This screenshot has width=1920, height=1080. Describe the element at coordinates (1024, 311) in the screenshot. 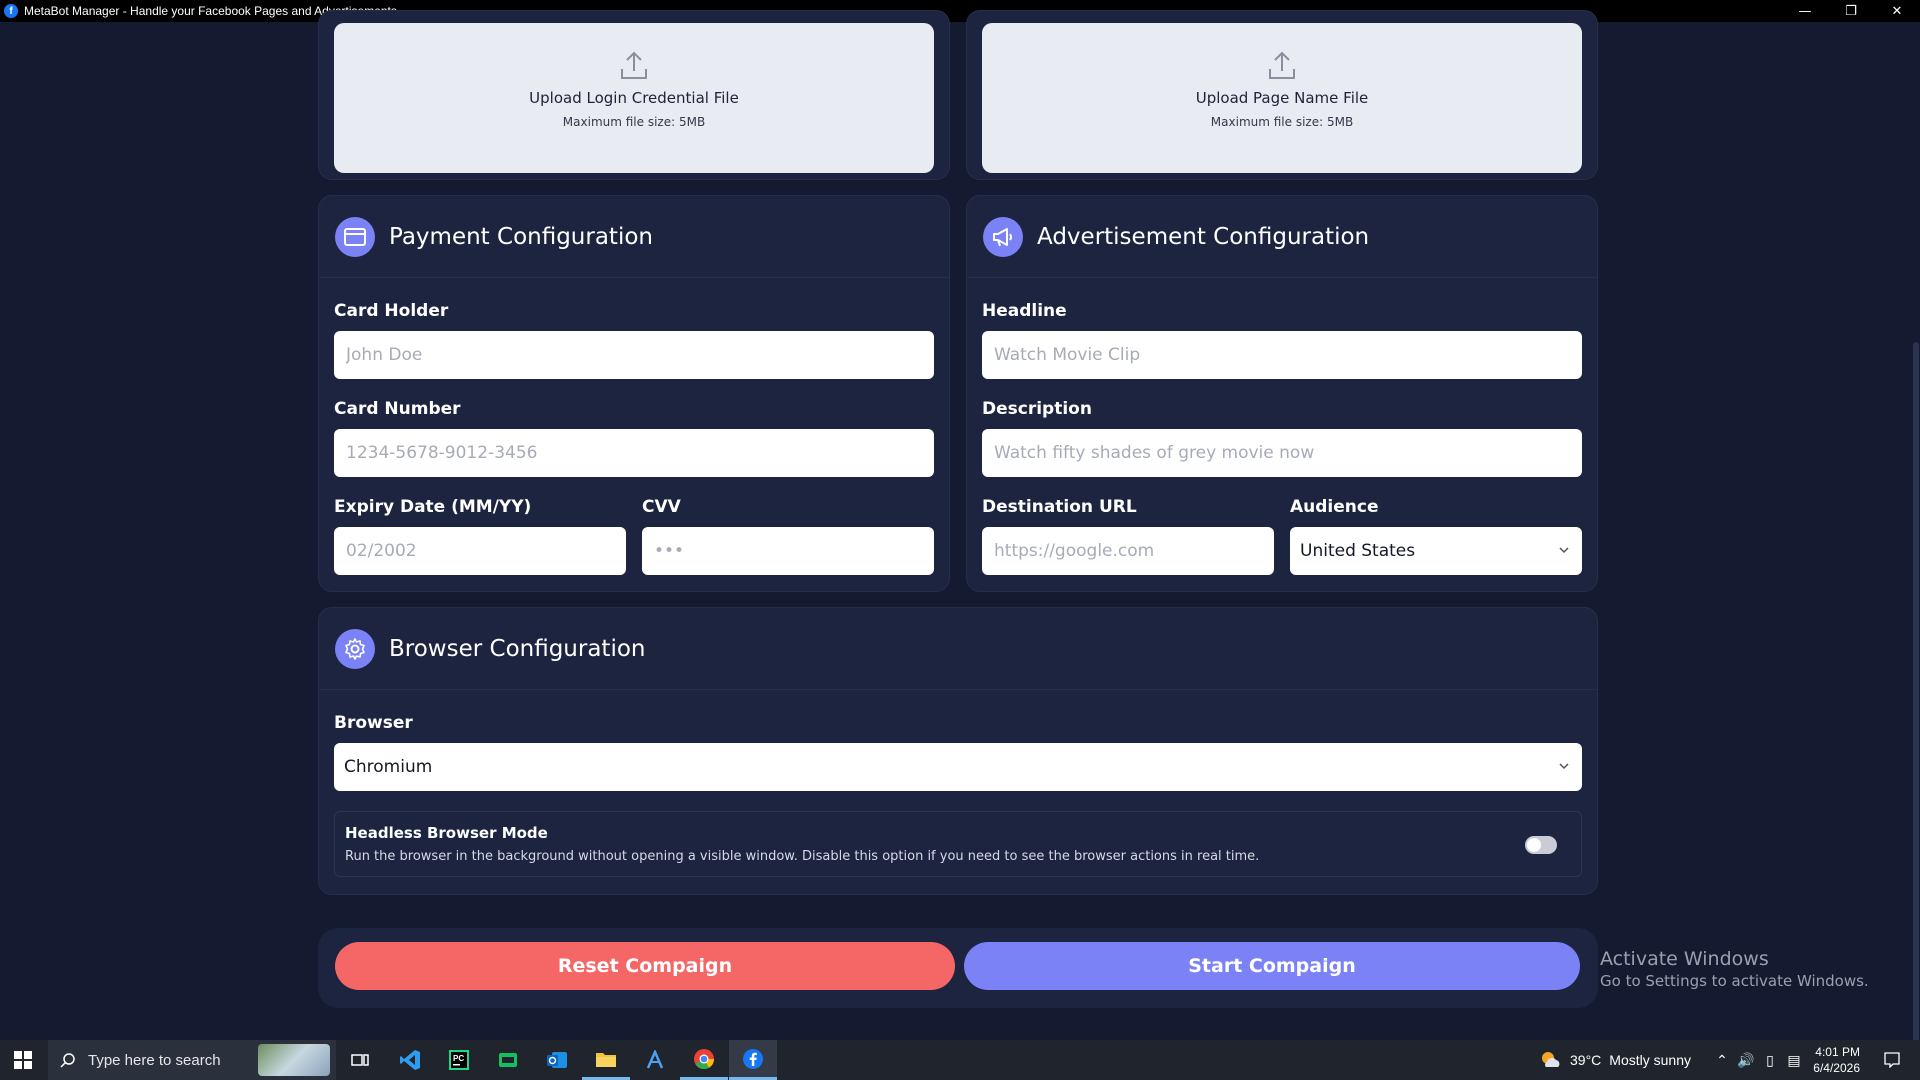

I see `headline-label: Headline` at that location.